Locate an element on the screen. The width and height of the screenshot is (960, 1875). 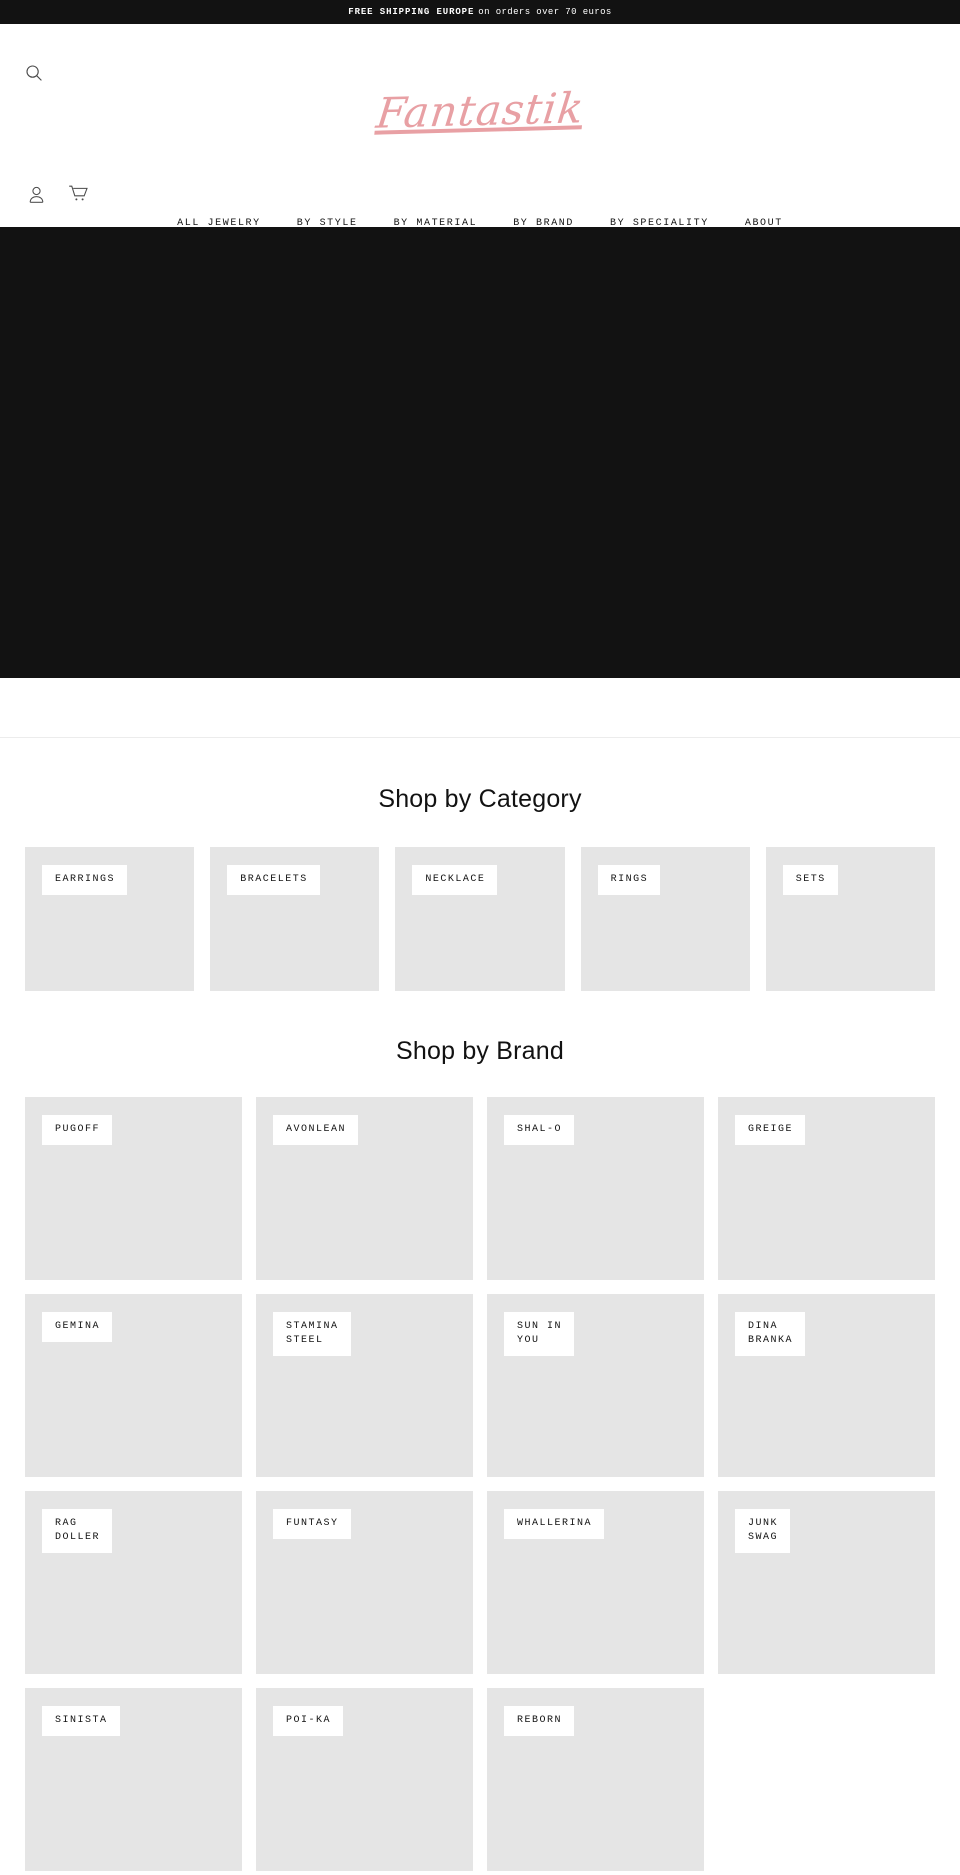
brand-tile-label: SHAL-O is located at coordinates (539, 1130).